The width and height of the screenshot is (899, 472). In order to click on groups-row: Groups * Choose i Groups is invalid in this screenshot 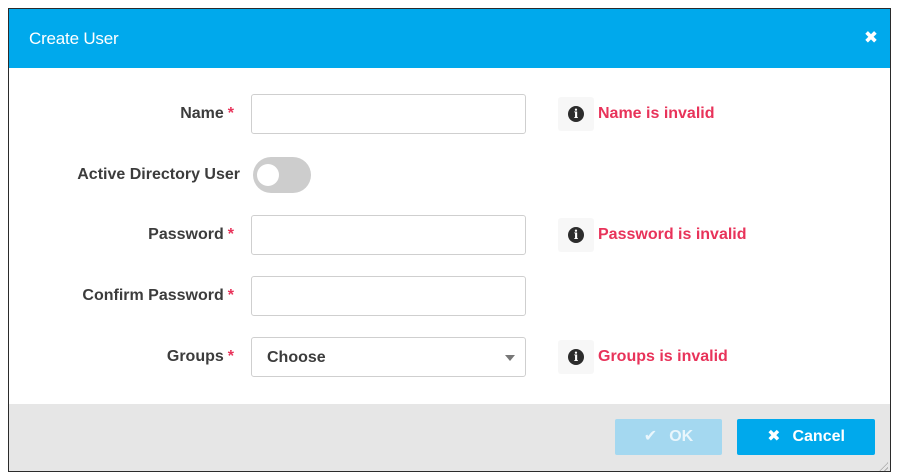, I will do `click(449, 357)`.